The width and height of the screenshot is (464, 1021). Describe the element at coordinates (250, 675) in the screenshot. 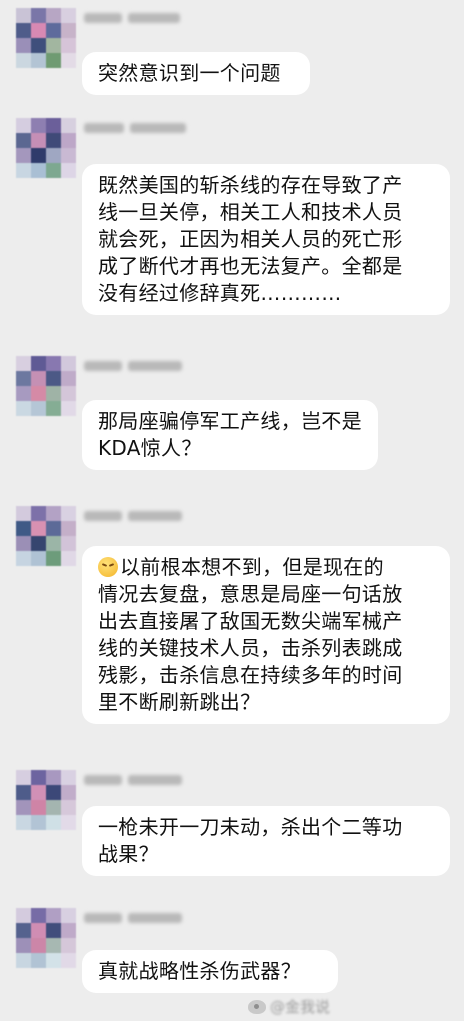

I see `message-text-line: 残影，击杀信息在持续多年的时间` at that location.